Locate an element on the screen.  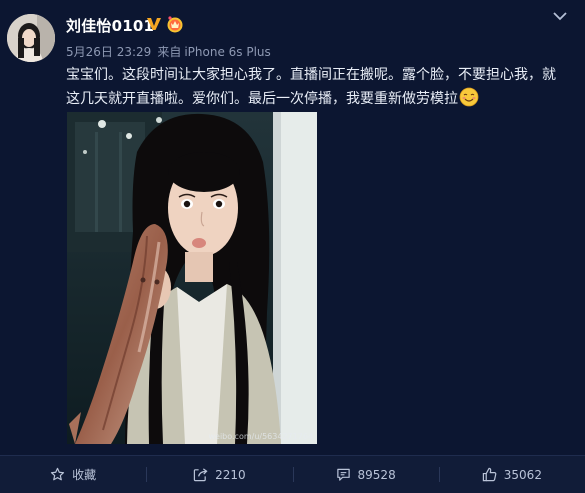
source-prefix: 来自 is located at coordinates (169, 52).